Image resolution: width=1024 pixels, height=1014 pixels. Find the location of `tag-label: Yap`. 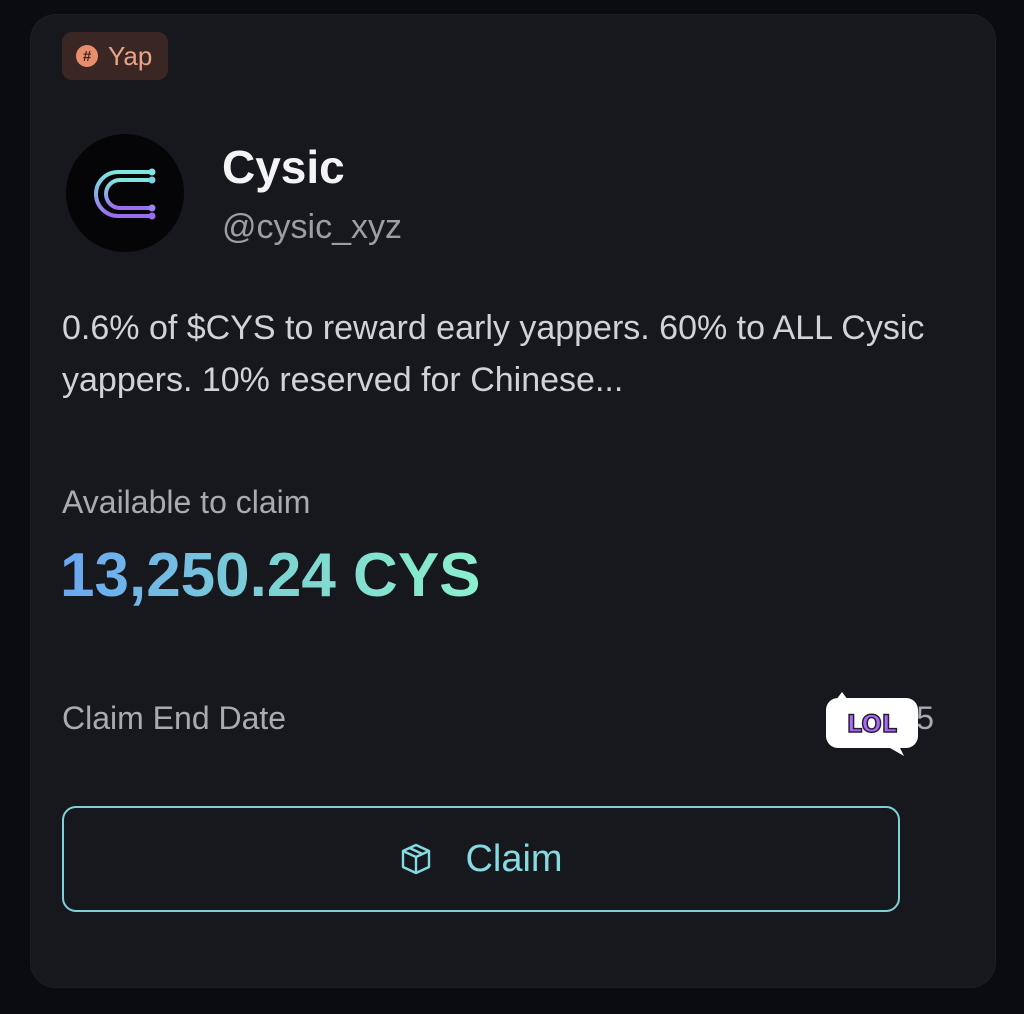

tag-label: Yap is located at coordinates (130, 55).